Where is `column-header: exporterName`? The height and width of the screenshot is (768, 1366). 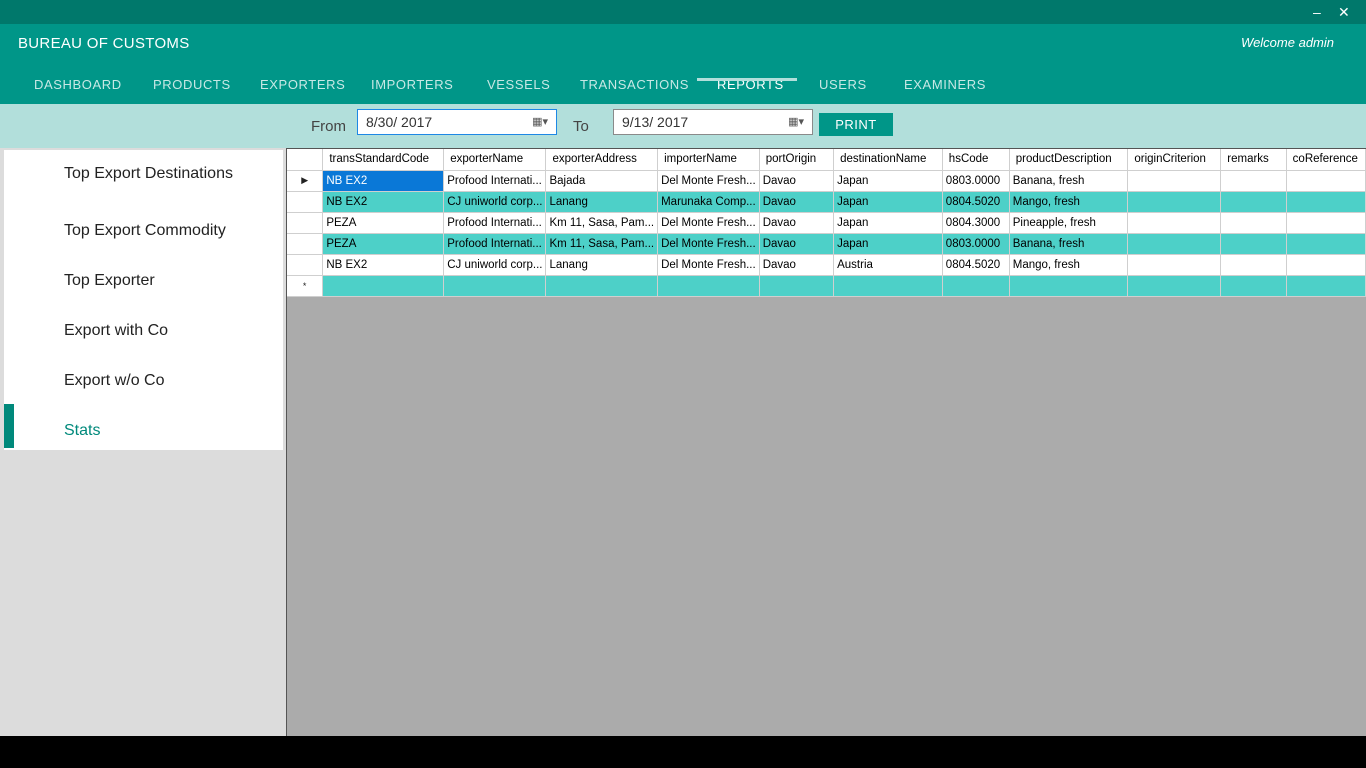
column-header: exporterName is located at coordinates (495, 160).